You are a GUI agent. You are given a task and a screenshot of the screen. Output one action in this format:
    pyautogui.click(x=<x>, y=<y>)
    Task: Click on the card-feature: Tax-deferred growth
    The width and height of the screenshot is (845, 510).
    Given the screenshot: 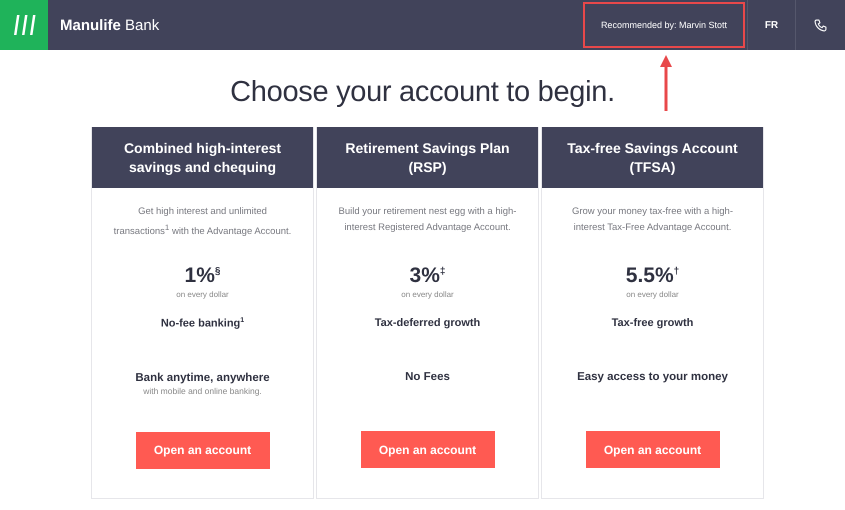 What is the action you would take?
    pyautogui.click(x=427, y=323)
    